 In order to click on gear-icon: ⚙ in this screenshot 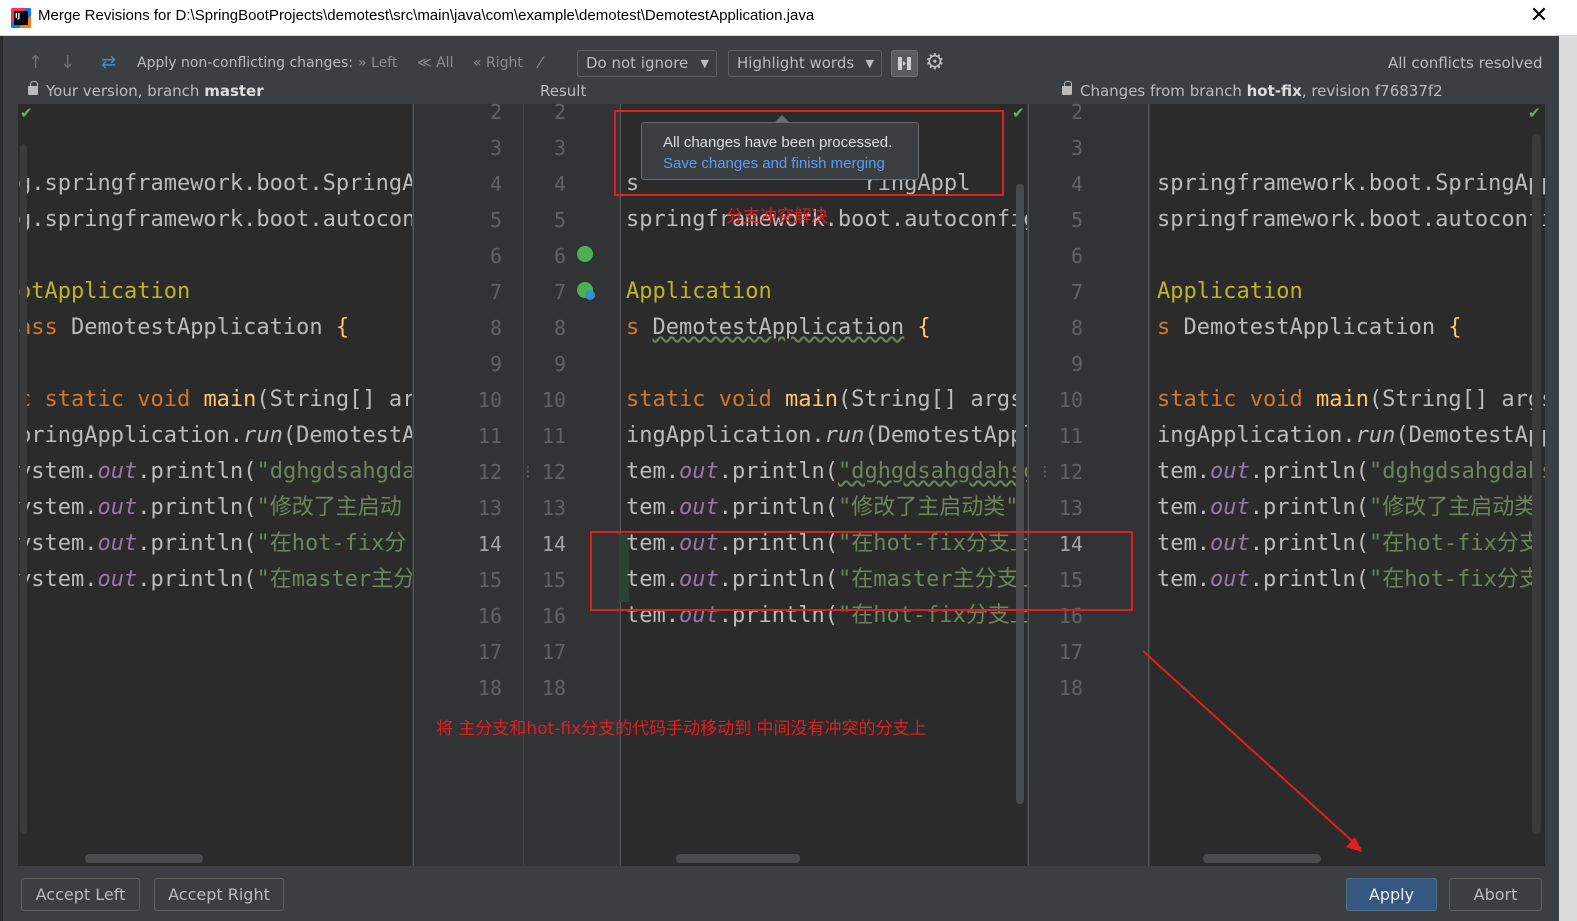, I will do `click(935, 63)`.